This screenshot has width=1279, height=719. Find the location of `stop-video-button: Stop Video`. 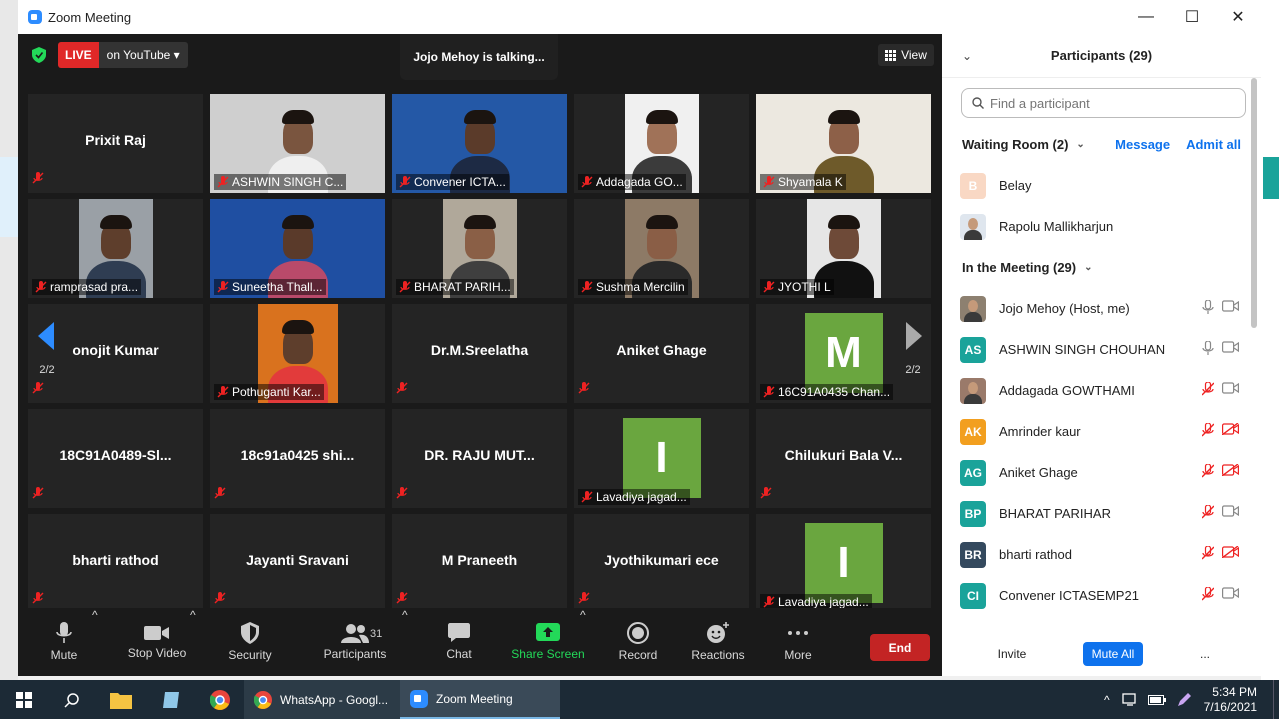

stop-video-button: Stop Video is located at coordinates (157, 642).